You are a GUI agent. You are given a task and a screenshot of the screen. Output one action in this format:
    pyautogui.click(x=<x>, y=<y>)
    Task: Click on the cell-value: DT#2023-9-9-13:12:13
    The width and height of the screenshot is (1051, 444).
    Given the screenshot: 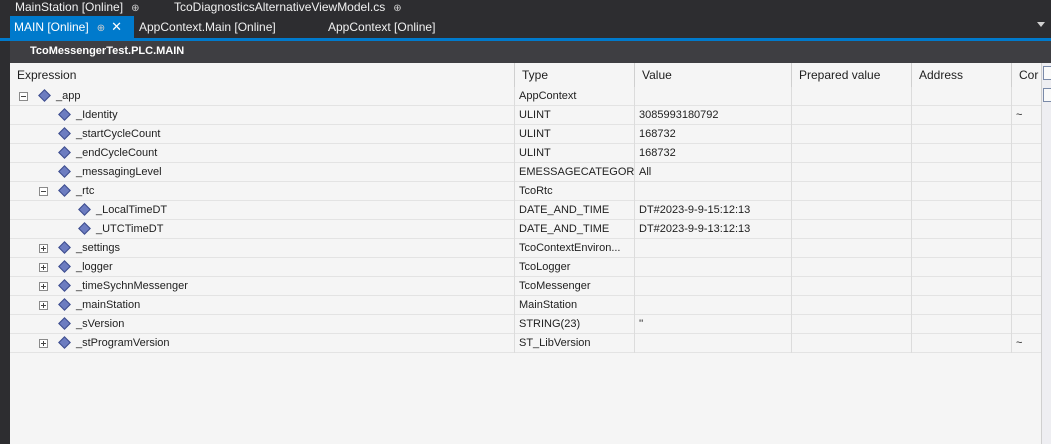 What is the action you would take?
    pyautogui.click(x=713, y=229)
    